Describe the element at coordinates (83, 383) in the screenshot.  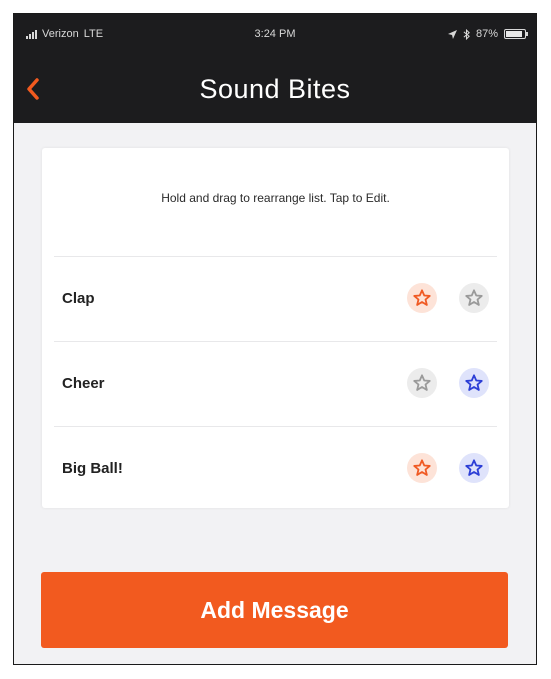
I see `list-item-label: Cheer` at that location.